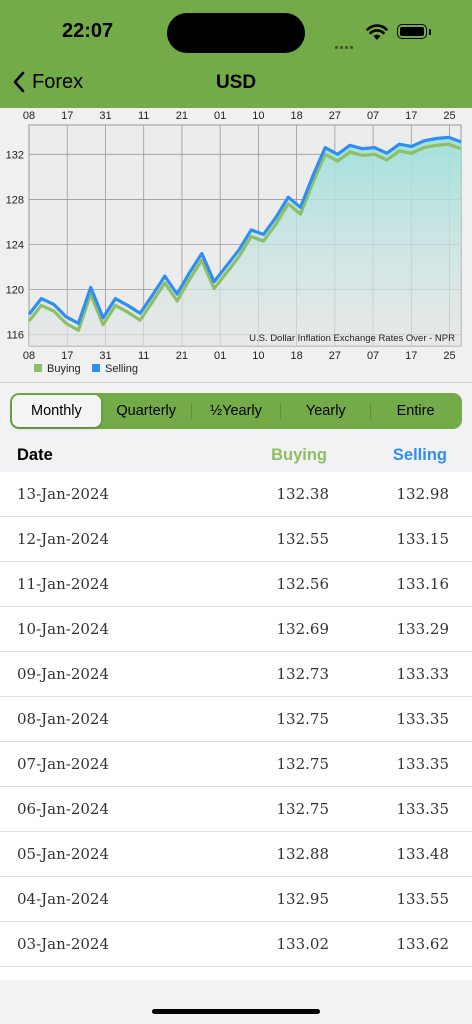 The width and height of the screenshot is (472, 1024). What do you see at coordinates (35, 455) in the screenshot?
I see `header-date: Date` at bounding box center [35, 455].